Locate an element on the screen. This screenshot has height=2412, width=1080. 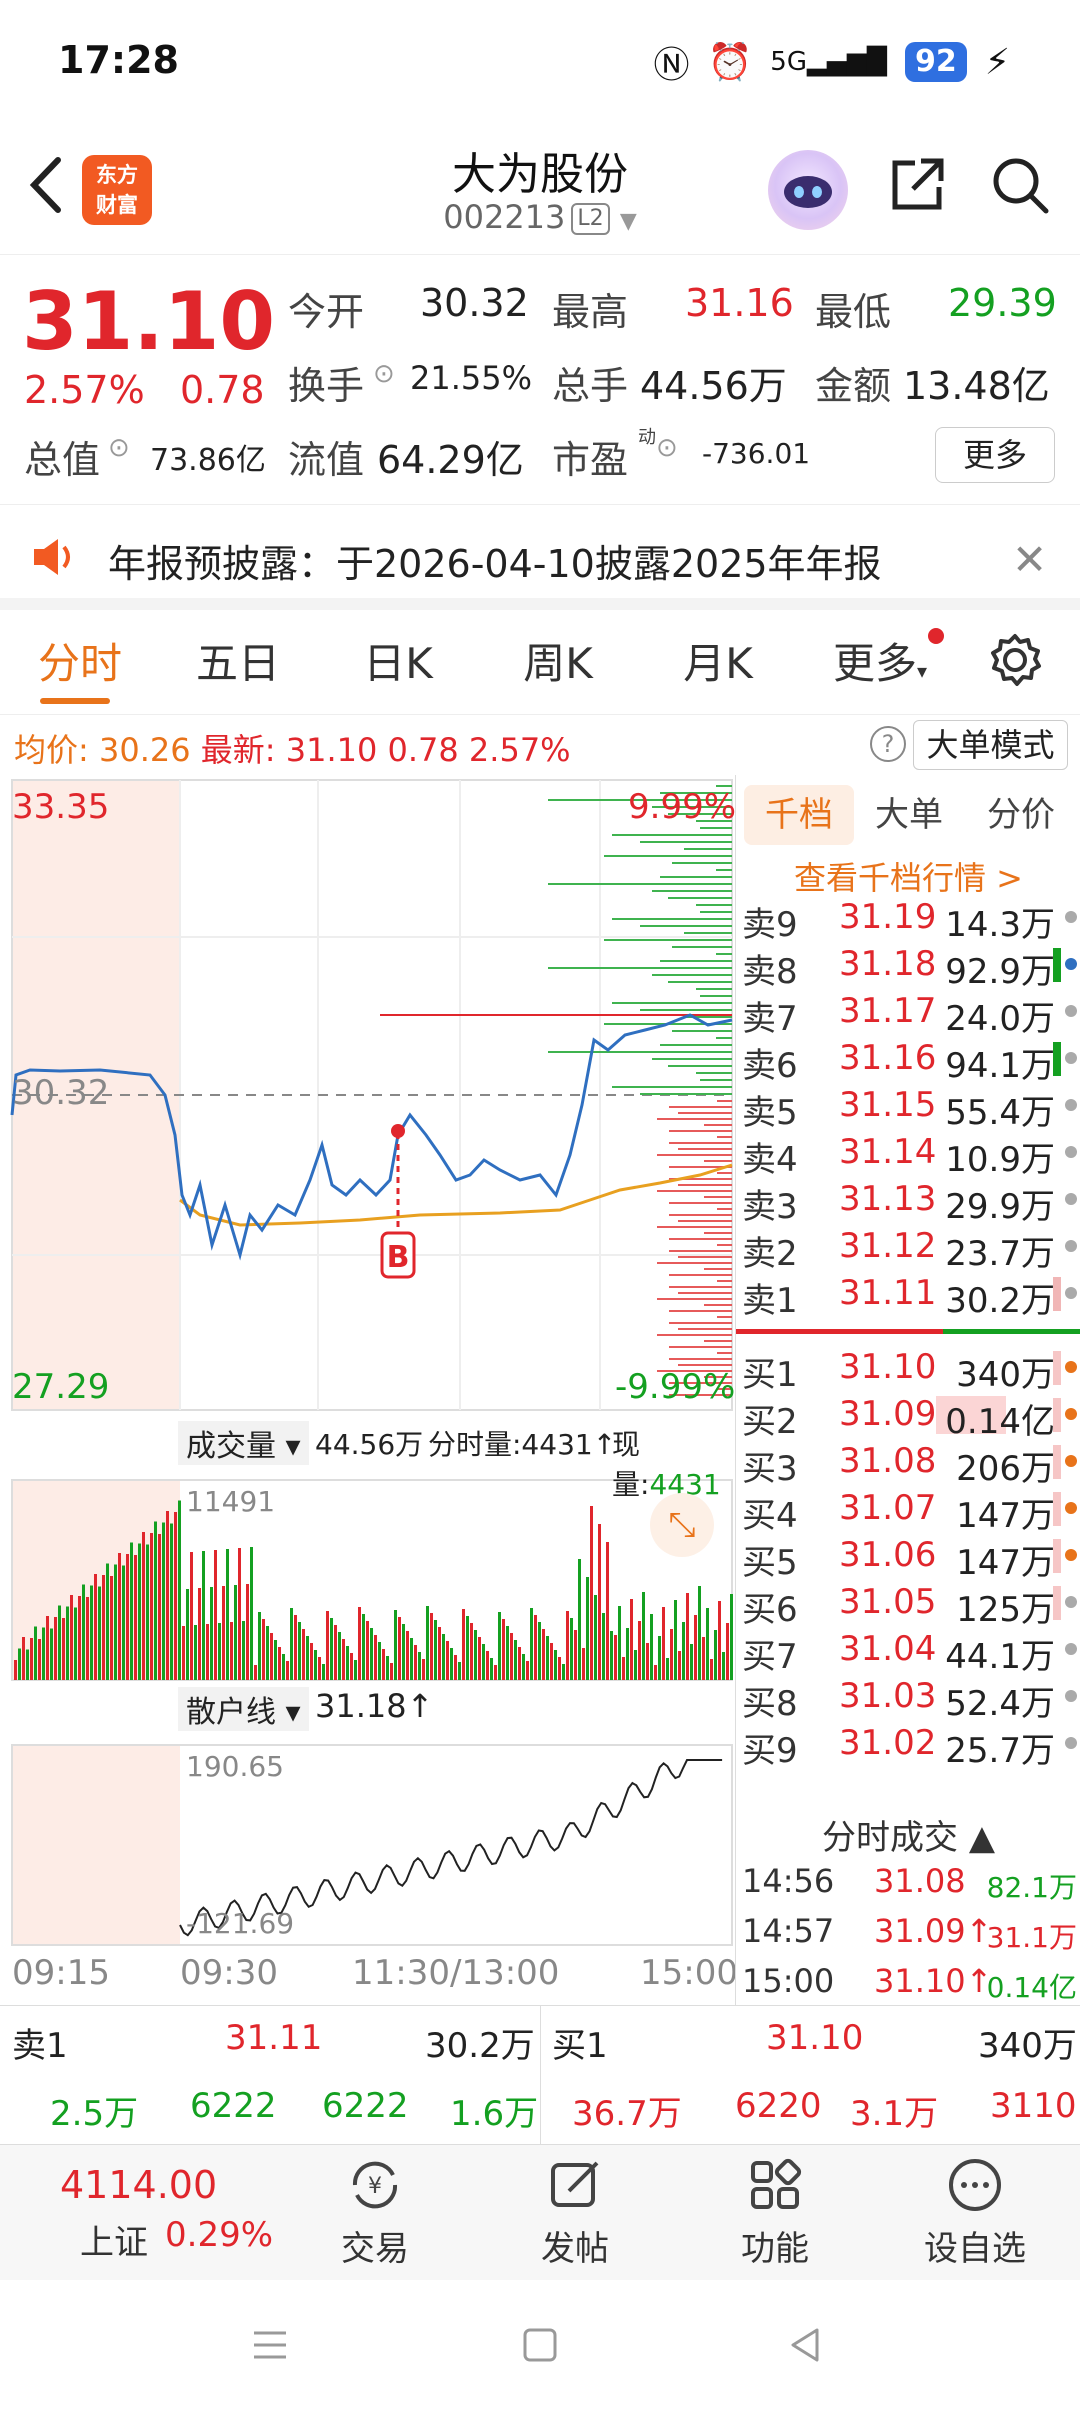
float-value: 64.29亿 is located at coordinates (450, 460).